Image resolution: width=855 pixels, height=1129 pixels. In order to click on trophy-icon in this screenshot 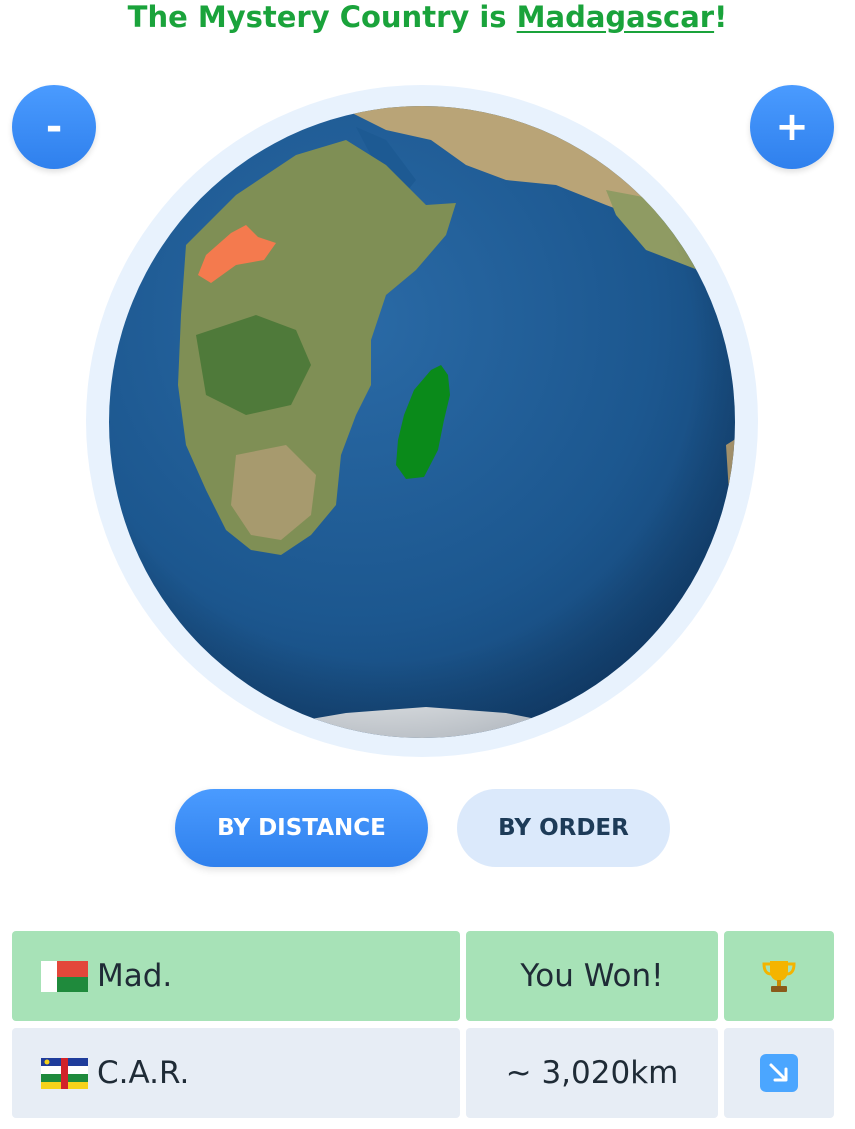, I will do `click(779, 976)`.